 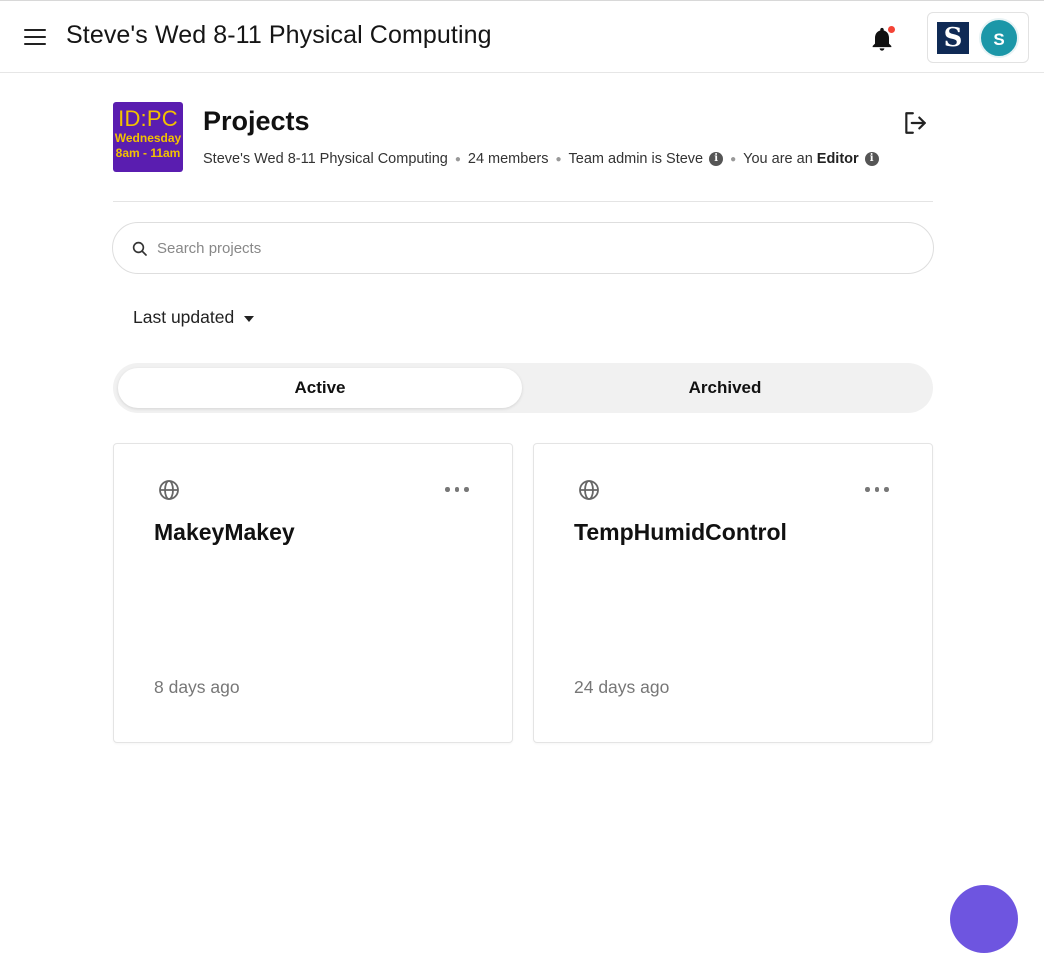 What do you see at coordinates (224, 532) in the screenshot?
I see `project-name: MakeyMakey` at bounding box center [224, 532].